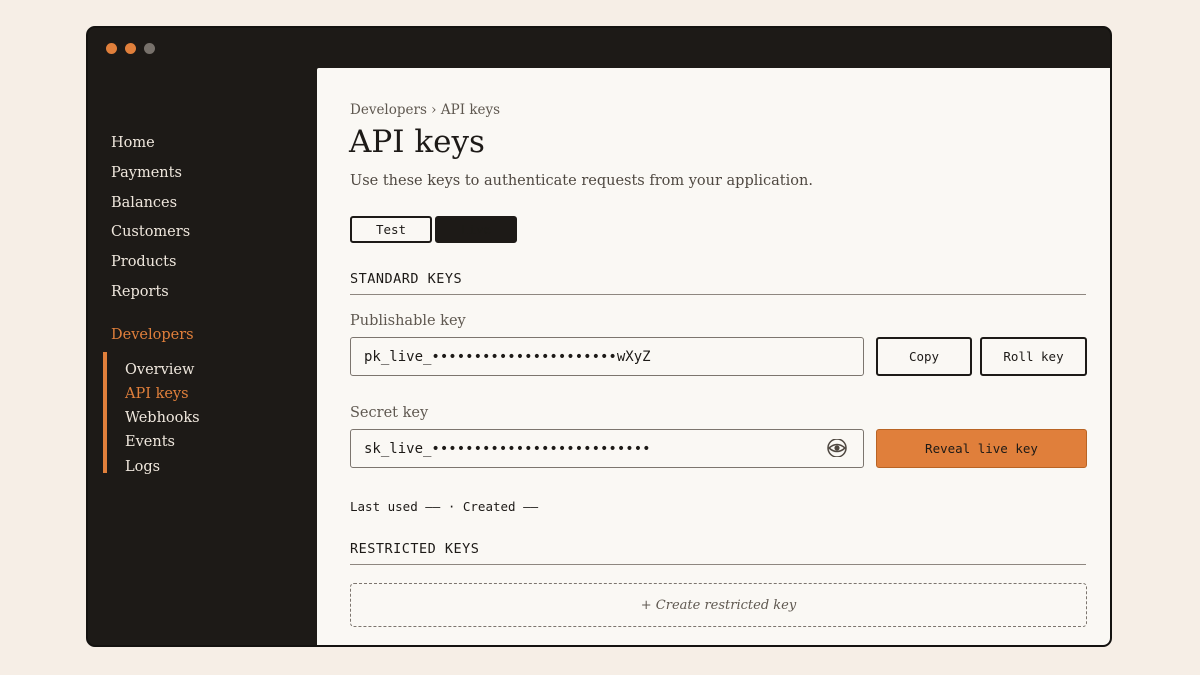 The height and width of the screenshot is (675, 1200). I want to click on roll-key-button: Roll key, so click(1033, 356).